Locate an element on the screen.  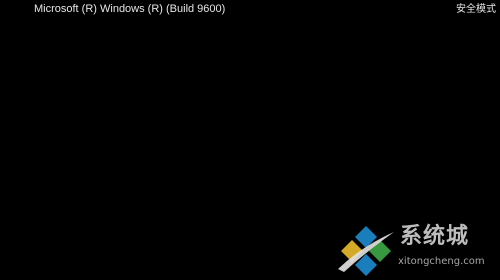
watermark-url: xitongcheng.com is located at coordinates (441, 261).